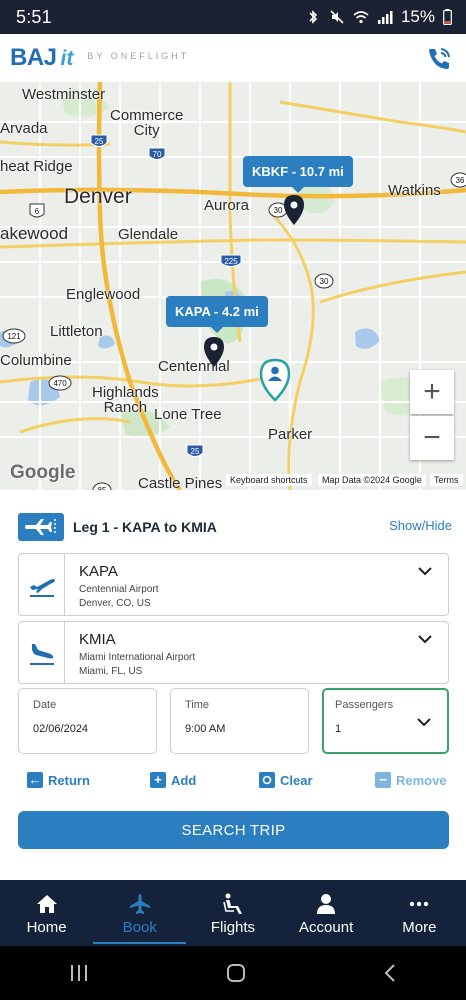 This screenshot has height=1000, width=466. Describe the element at coordinates (97, 639) in the screenshot. I see `arrival-code: KMIA` at that location.